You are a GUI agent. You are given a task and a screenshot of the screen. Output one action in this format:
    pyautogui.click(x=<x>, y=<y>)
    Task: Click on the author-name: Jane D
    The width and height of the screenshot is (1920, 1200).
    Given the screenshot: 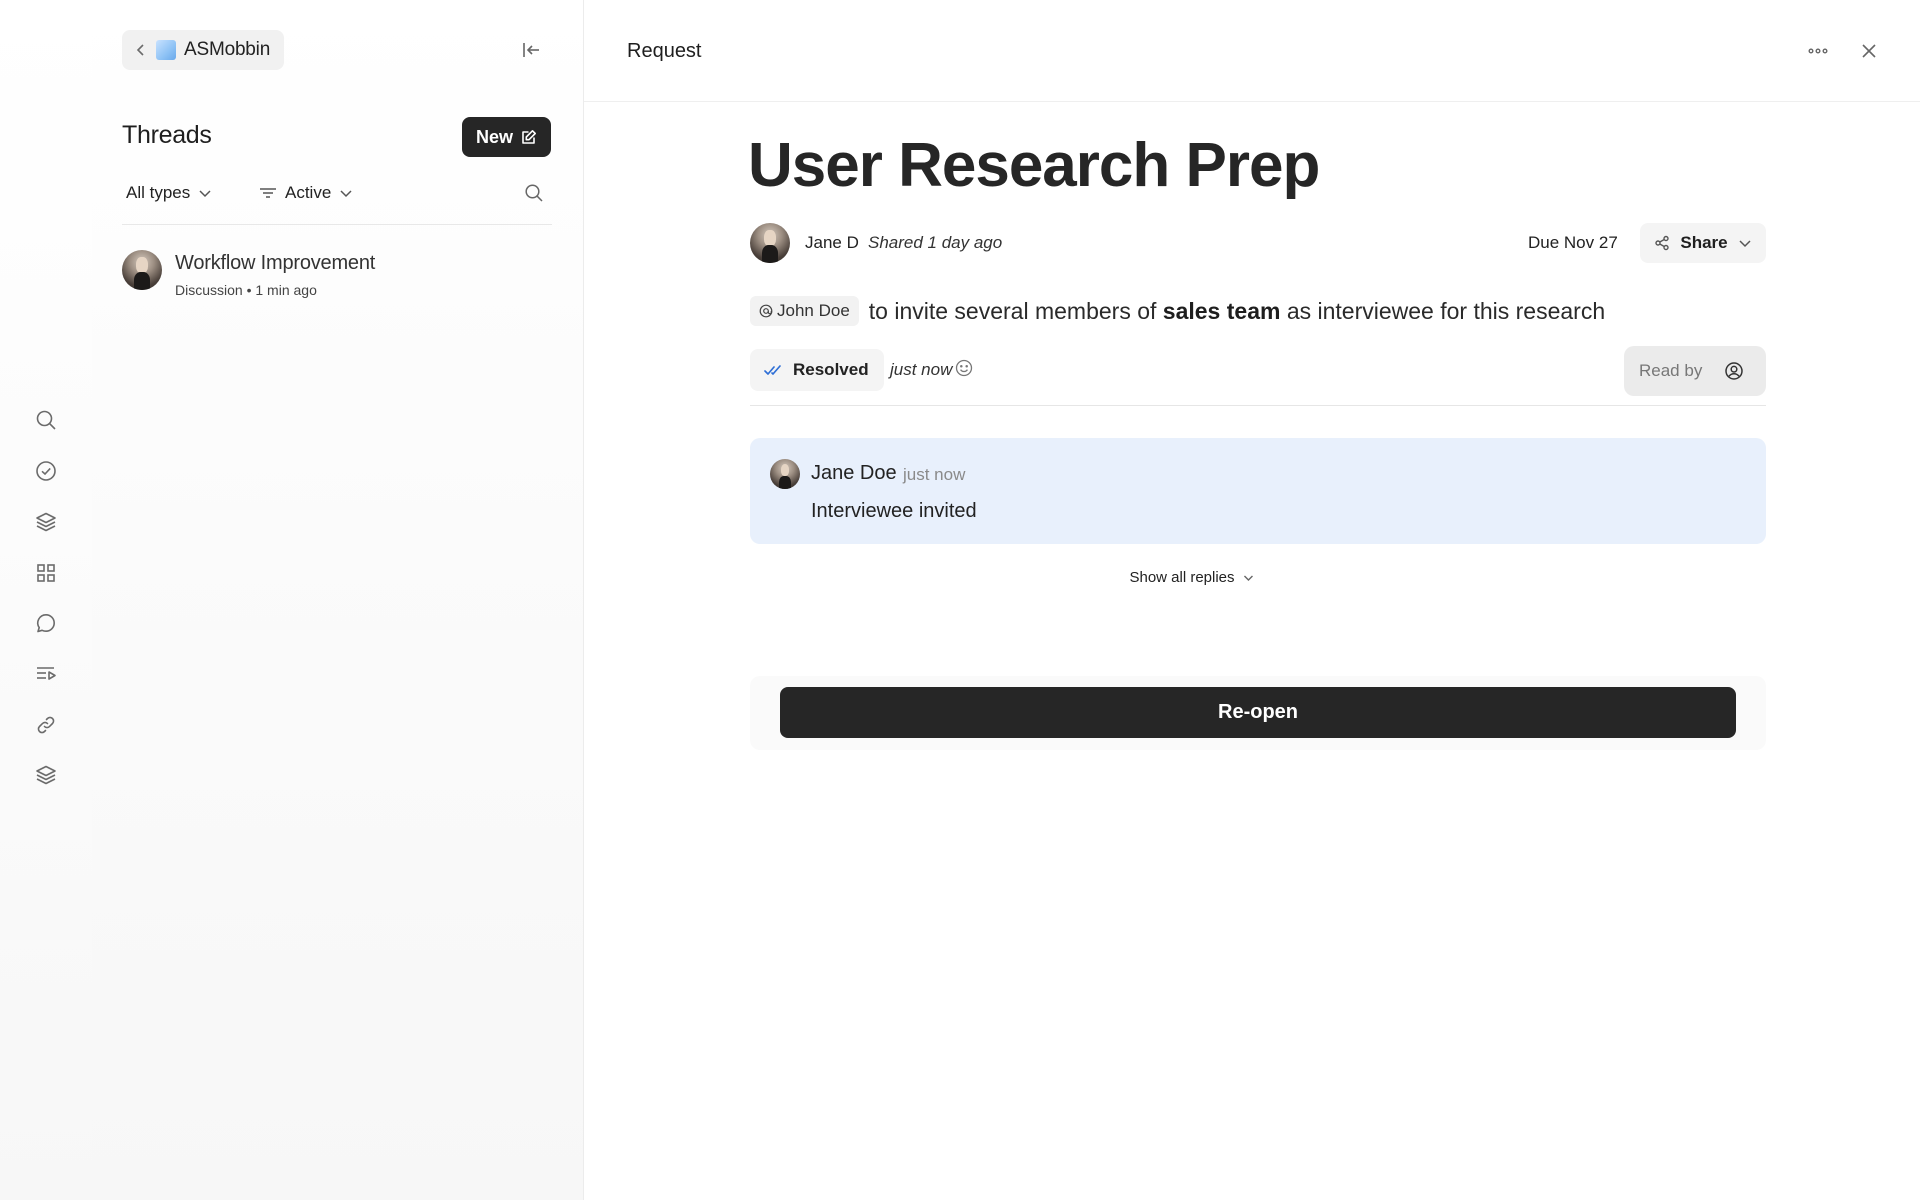 What is the action you would take?
    pyautogui.click(x=832, y=242)
    